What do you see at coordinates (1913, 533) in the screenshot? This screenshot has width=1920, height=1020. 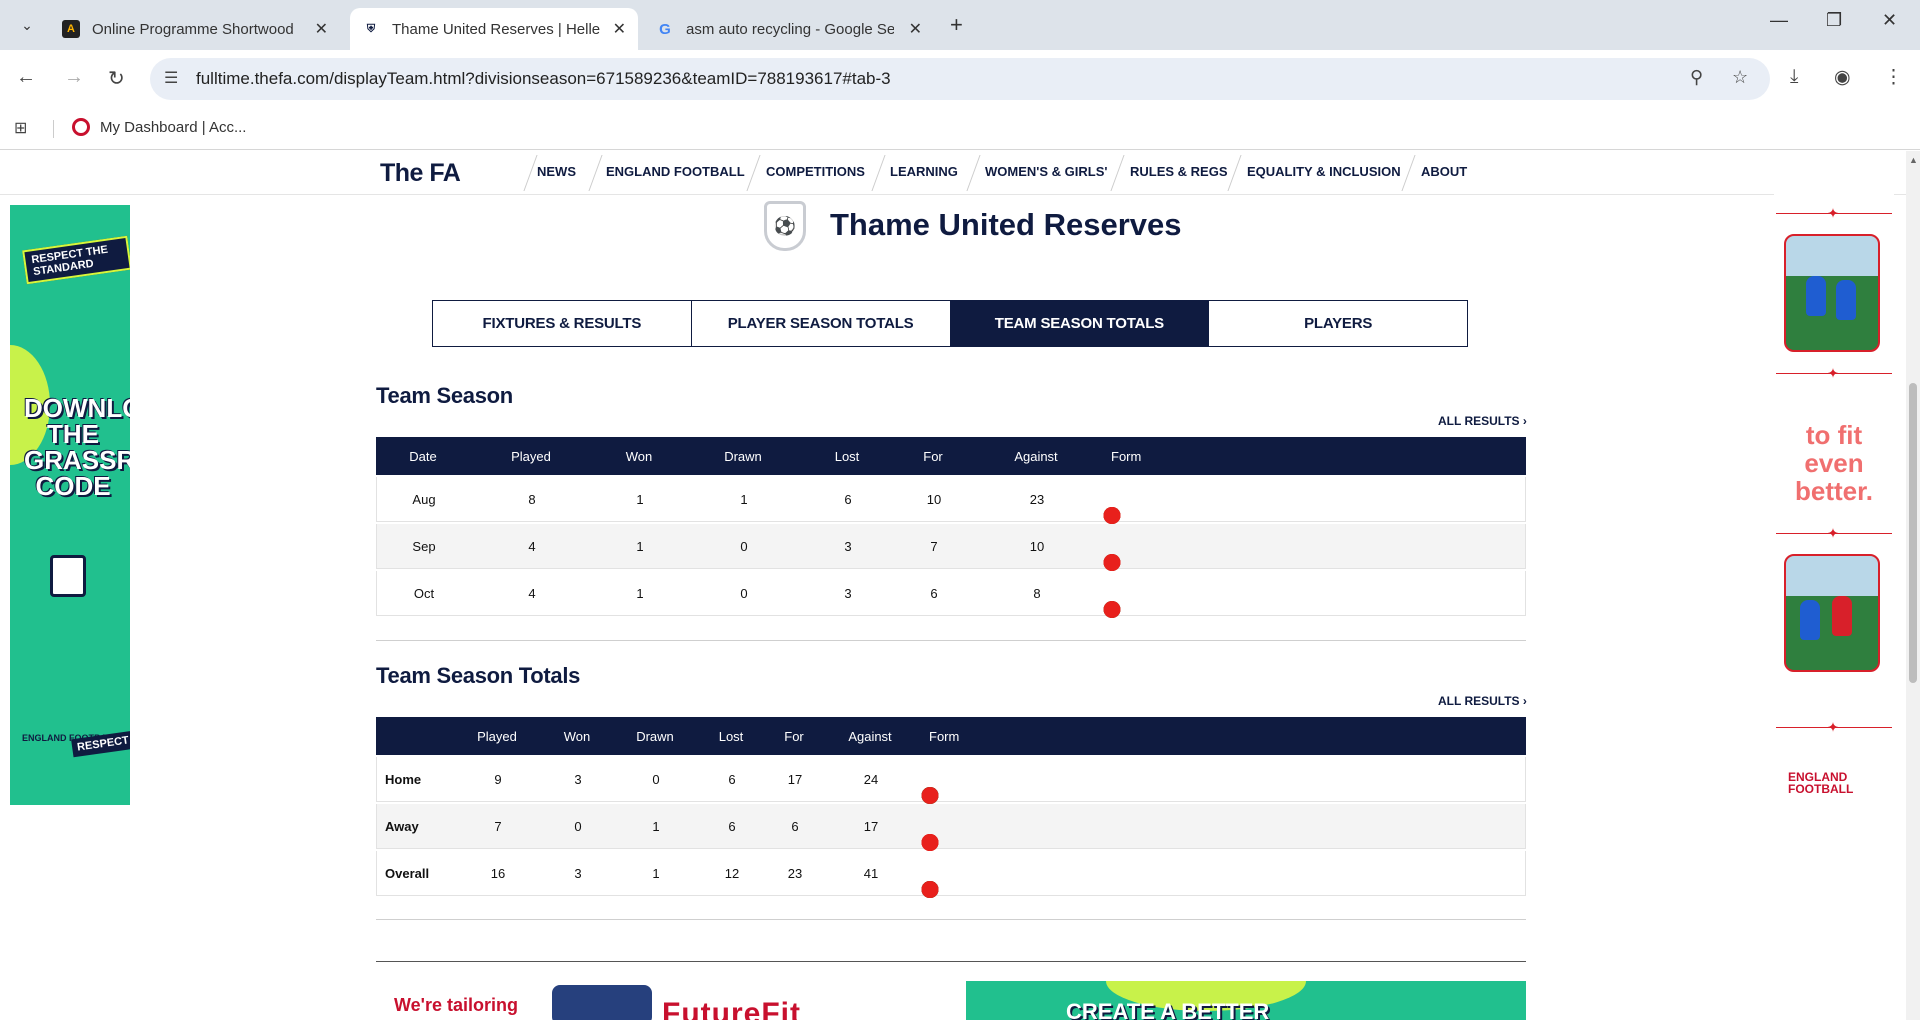 I see `scrollbar-thumb` at bounding box center [1913, 533].